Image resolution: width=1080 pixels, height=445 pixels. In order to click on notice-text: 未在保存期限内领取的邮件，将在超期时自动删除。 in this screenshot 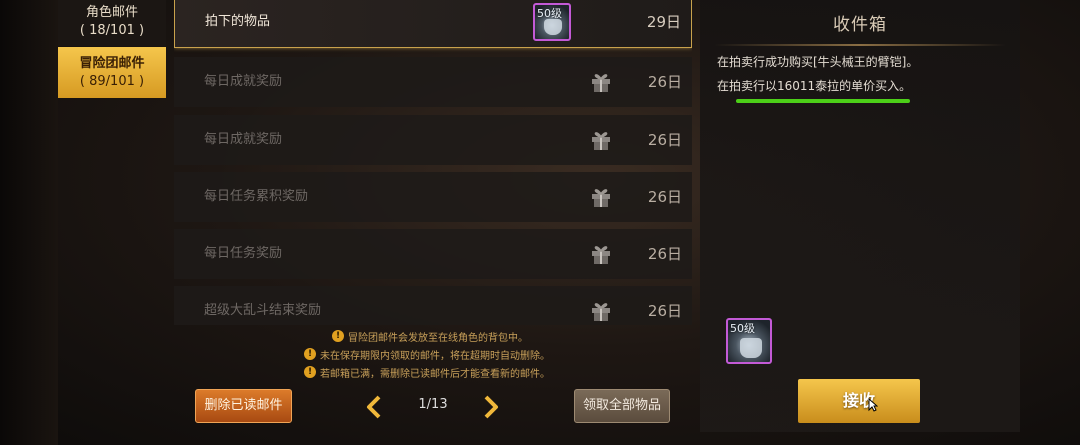, I will do `click(435, 356)`.